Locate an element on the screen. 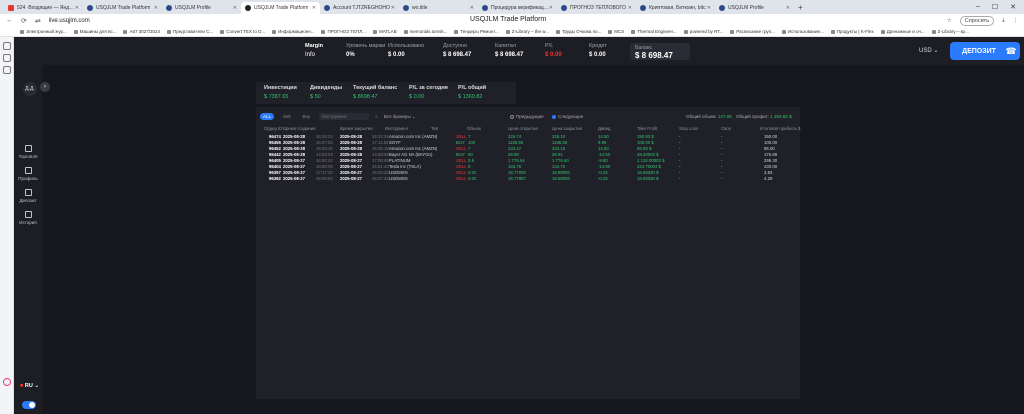 Image resolution: width=1024 pixels, height=414 pixels. browser-tab: Процедура верификации ✕ is located at coordinates (517, 8).